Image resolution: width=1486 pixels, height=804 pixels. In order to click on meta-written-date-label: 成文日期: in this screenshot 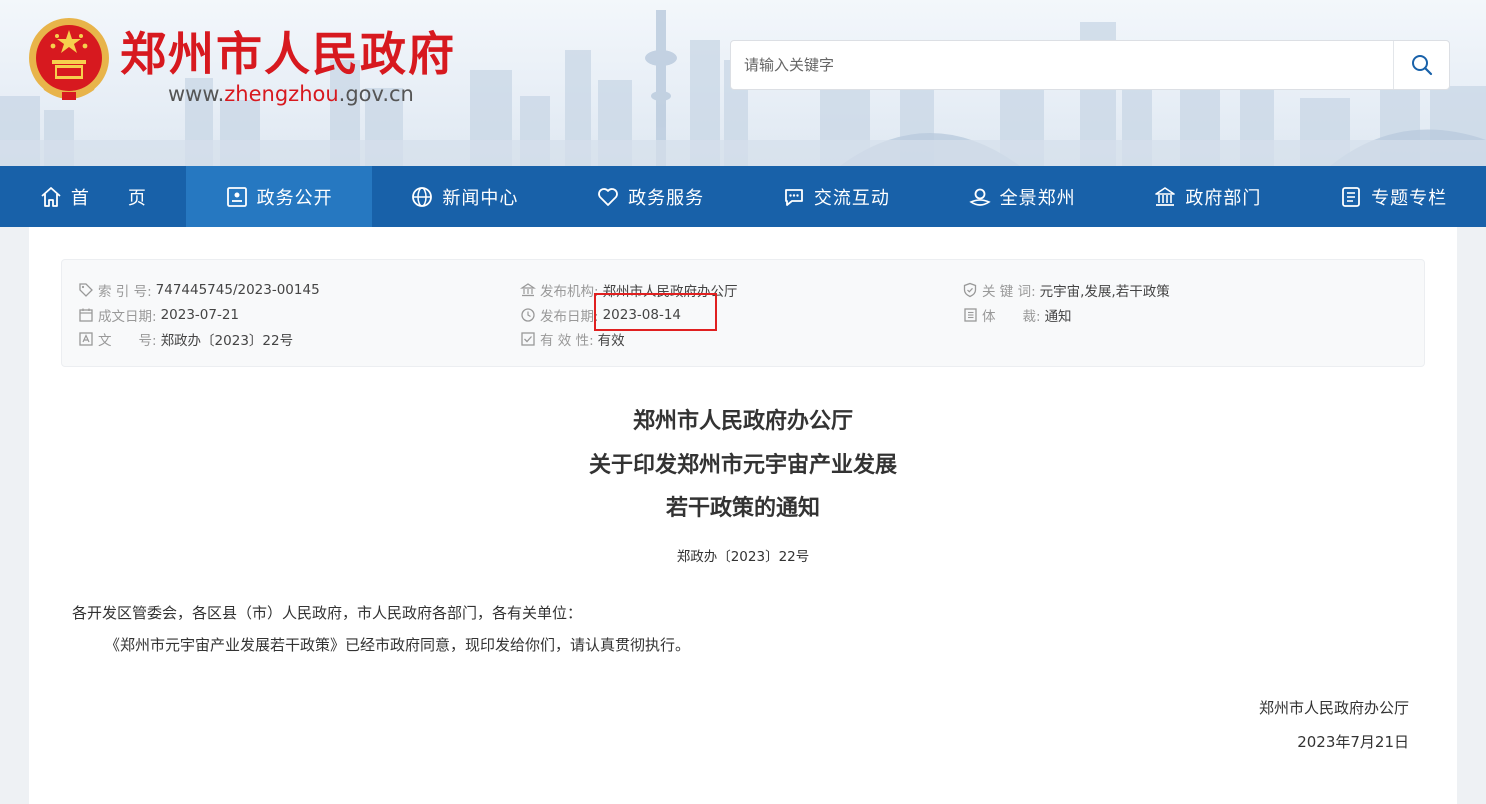, I will do `click(127, 316)`.